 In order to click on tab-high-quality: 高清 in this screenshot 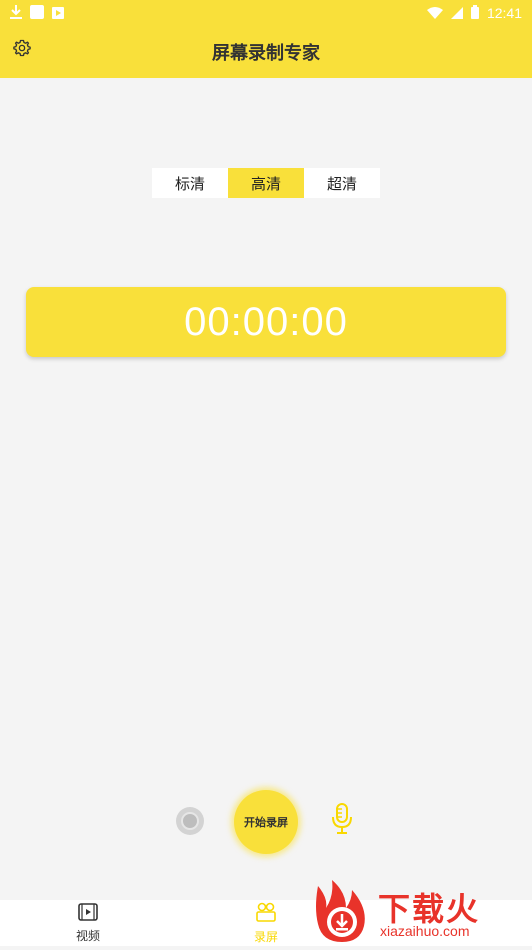, I will do `click(266, 183)`.